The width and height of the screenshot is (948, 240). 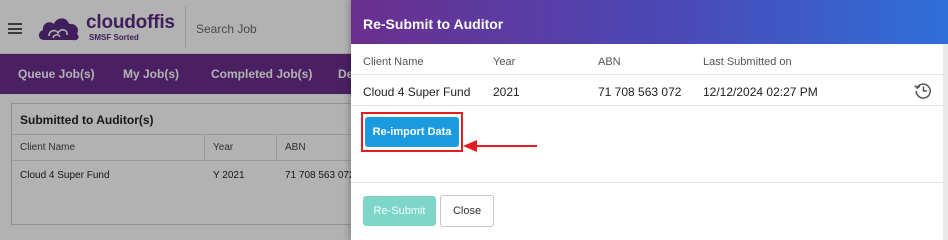 What do you see at coordinates (747, 62) in the screenshot?
I see `column-header-last-submitted: Last Submitted on` at bounding box center [747, 62].